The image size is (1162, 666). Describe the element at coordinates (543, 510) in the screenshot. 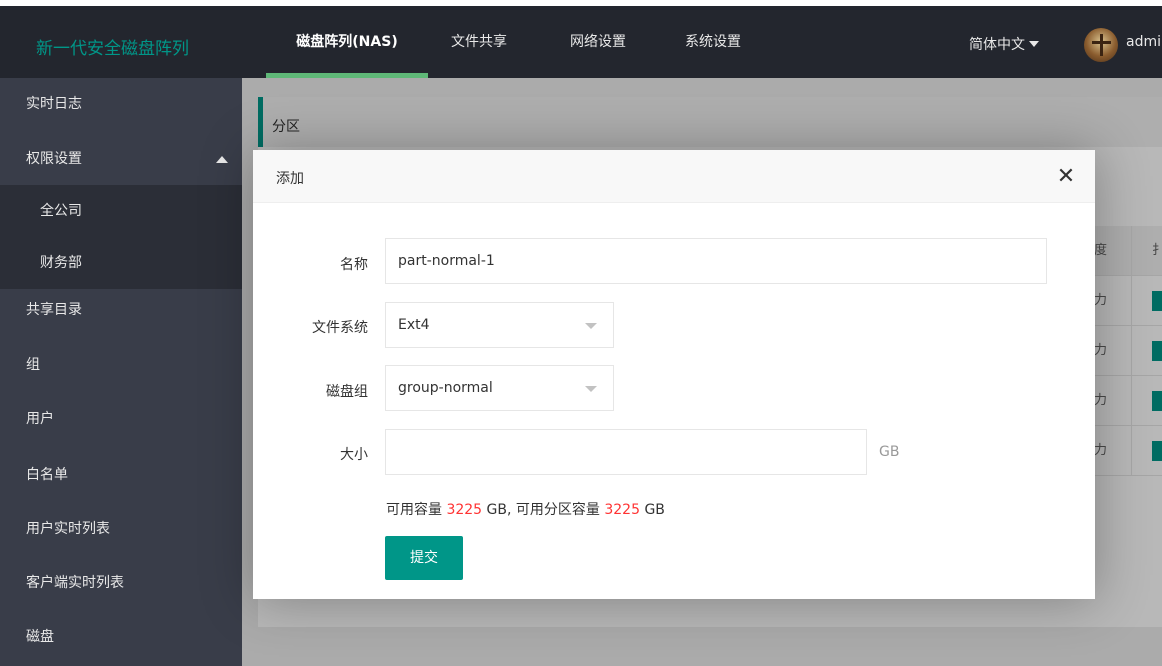

I see `capacity-mid: GB, 可用分区容量` at that location.